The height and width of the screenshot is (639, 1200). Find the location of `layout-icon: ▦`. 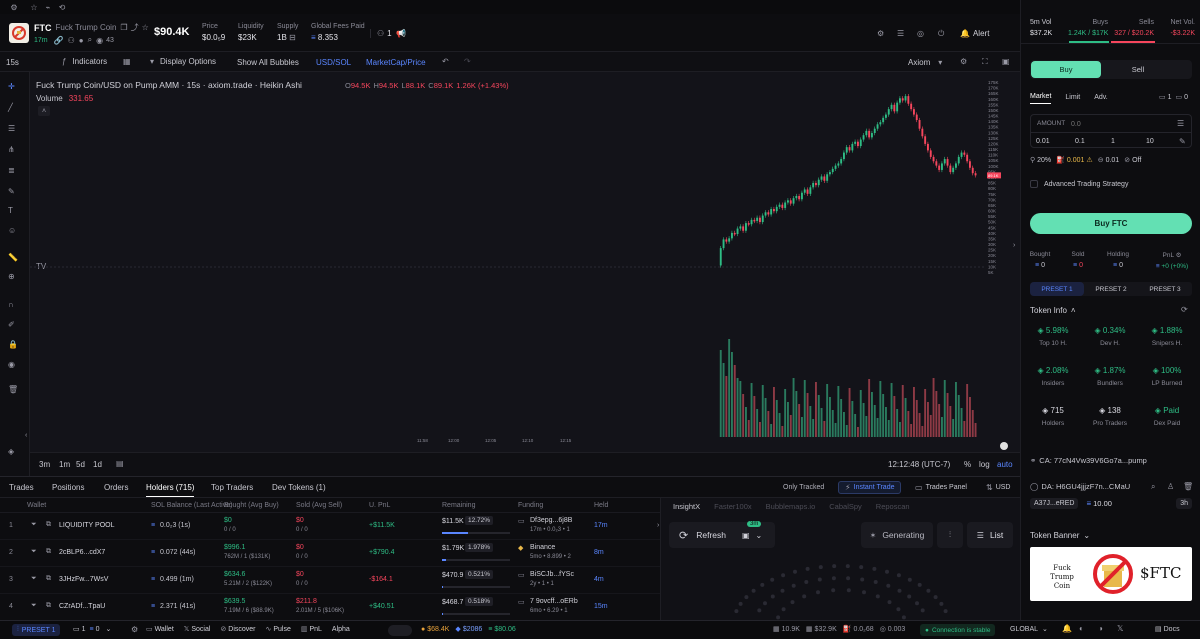

layout-icon: ▦ is located at coordinates (127, 61).